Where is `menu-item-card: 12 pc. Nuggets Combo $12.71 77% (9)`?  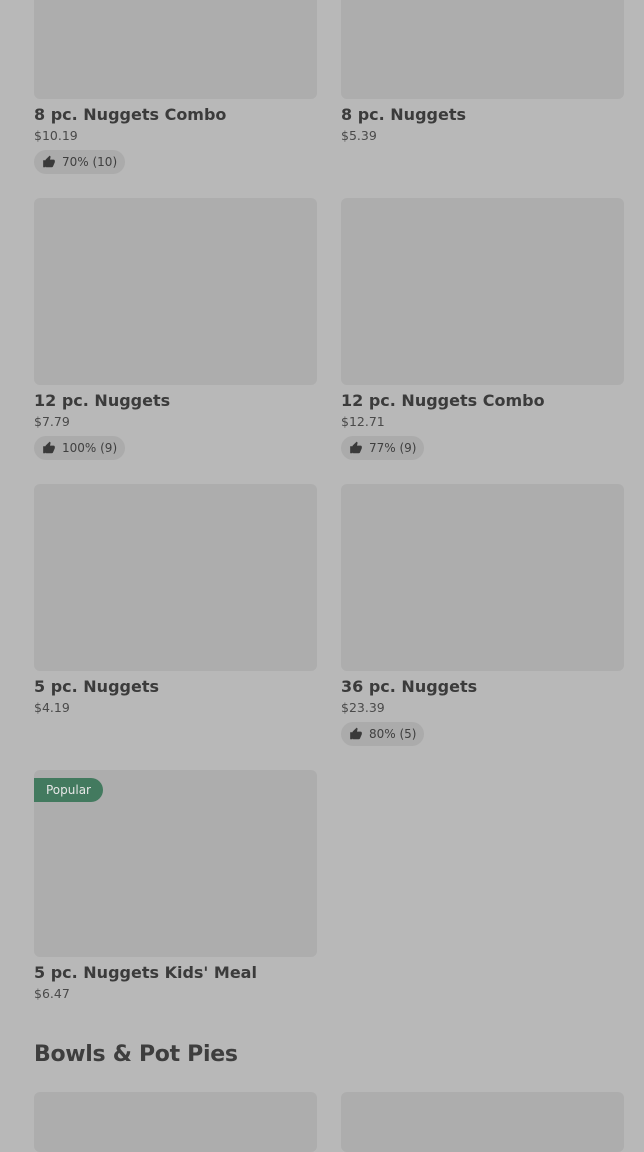
menu-item-card: 12 pc. Nuggets Combo $12.71 77% (9) is located at coordinates (482, 341).